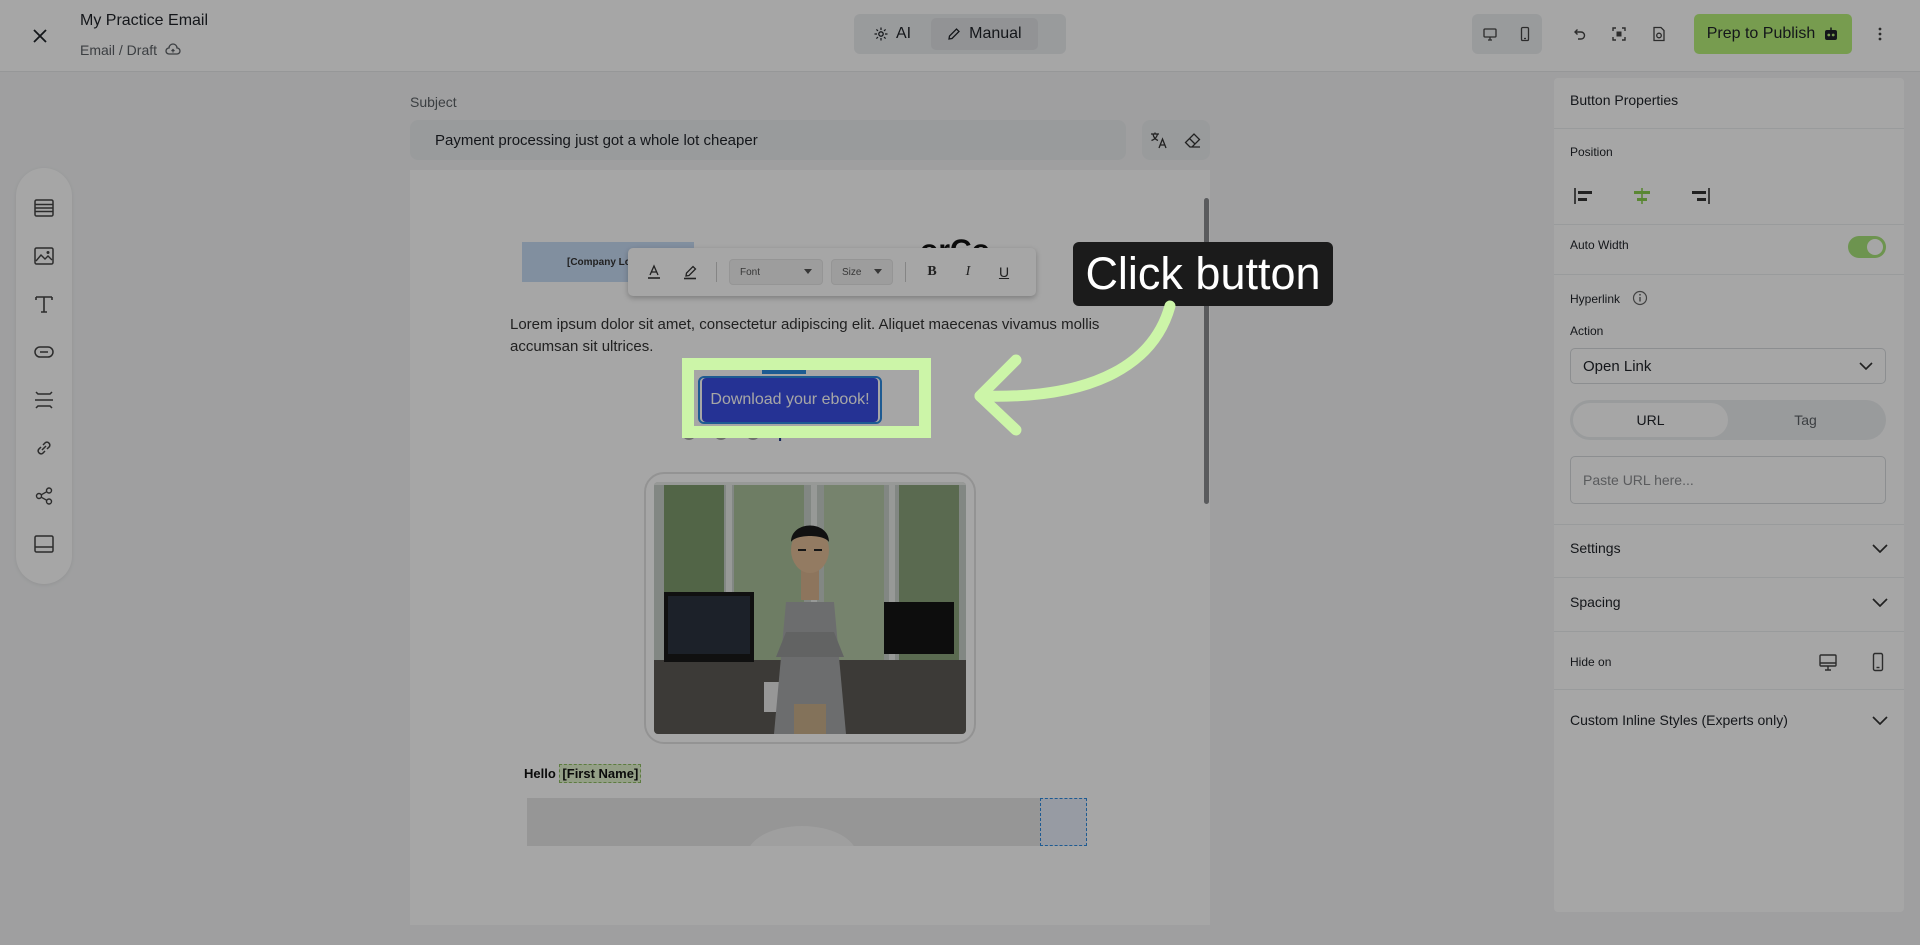 Image resolution: width=1920 pixels, height=945 pixels. I want to click on subject-label: Subject, so click(433, 102).